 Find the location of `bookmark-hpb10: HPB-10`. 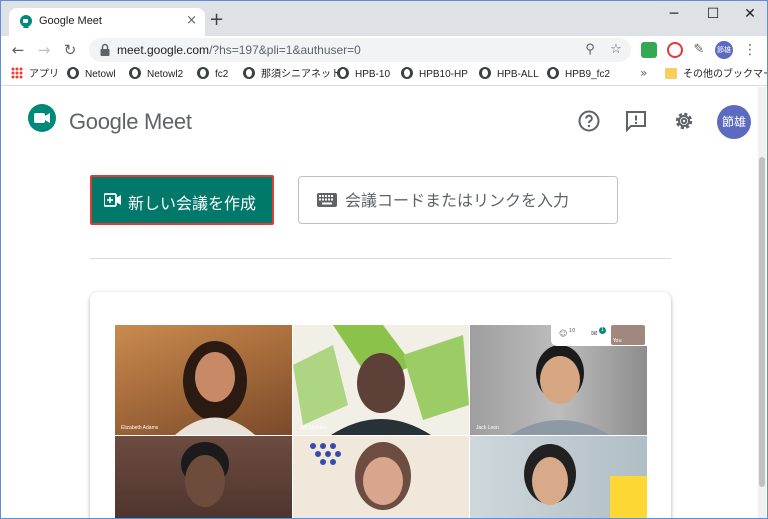

bookmark-hpb10: HPB-10 is located at coordinates (363, 75).